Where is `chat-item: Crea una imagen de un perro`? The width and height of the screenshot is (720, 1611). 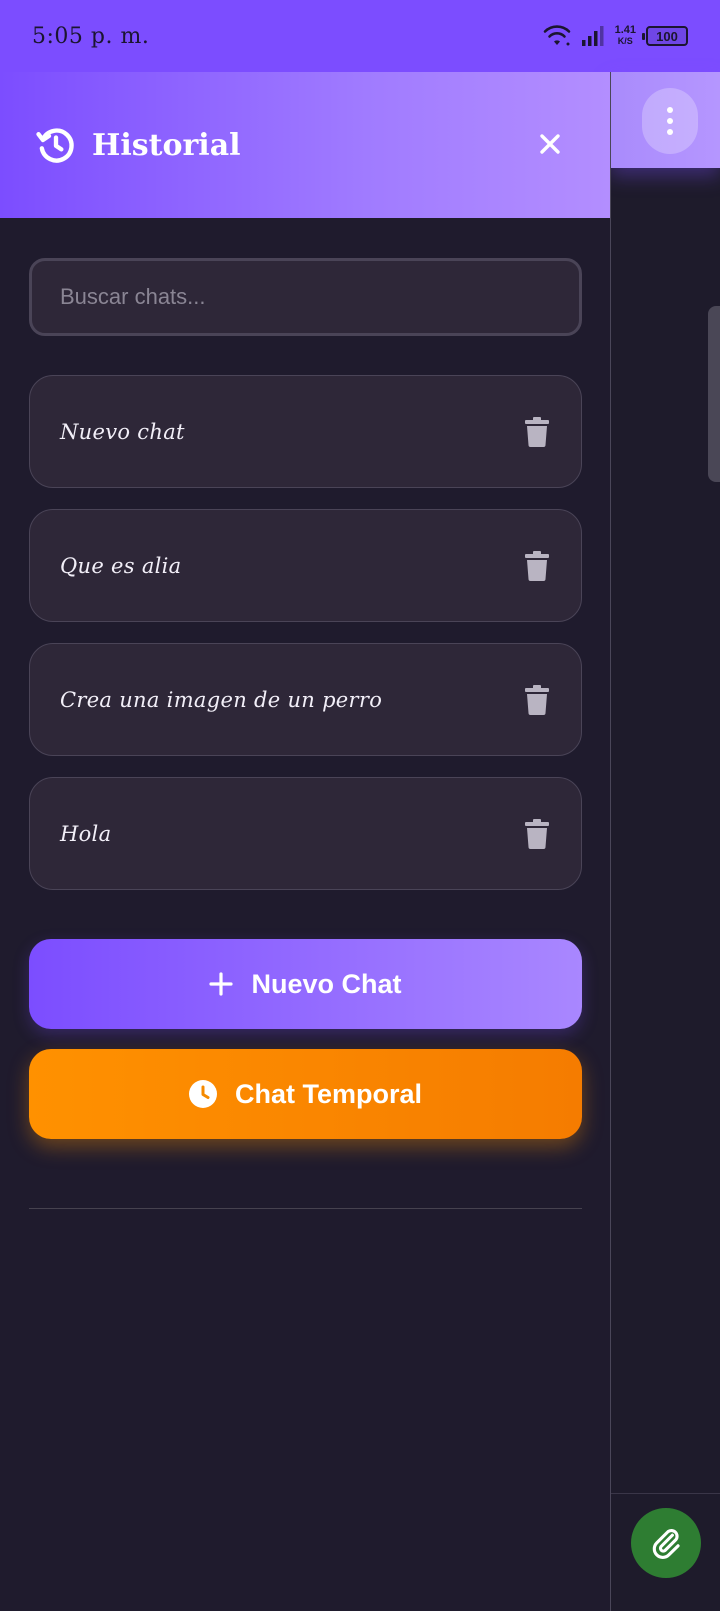
chat-item: Crea una imagen de un perro is located at coordinates (305, 699).